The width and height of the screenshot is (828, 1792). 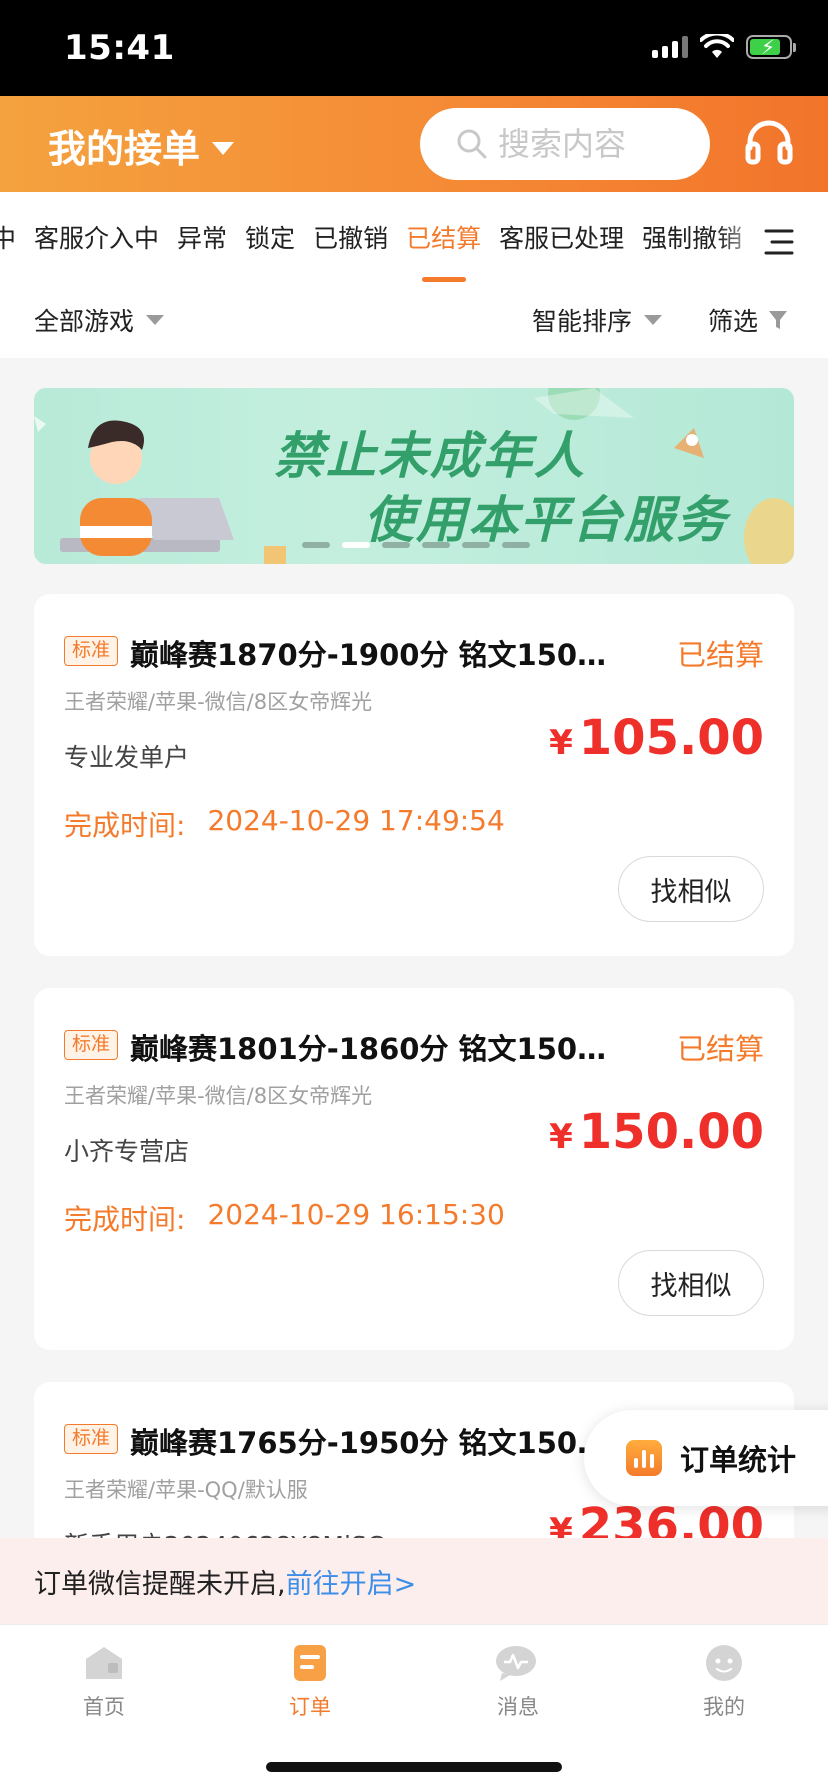 I want to click on status-icons: ⚡, so click(x=724, y=47).